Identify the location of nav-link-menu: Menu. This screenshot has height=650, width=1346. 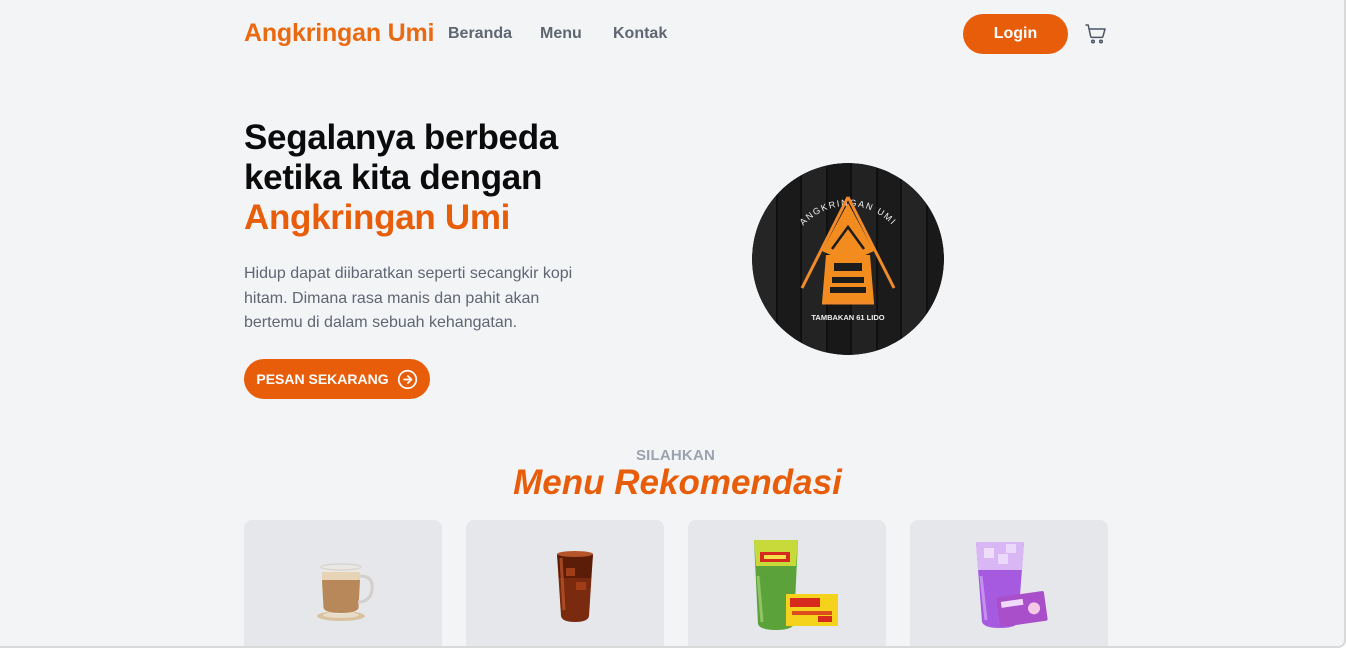
(561, 34).